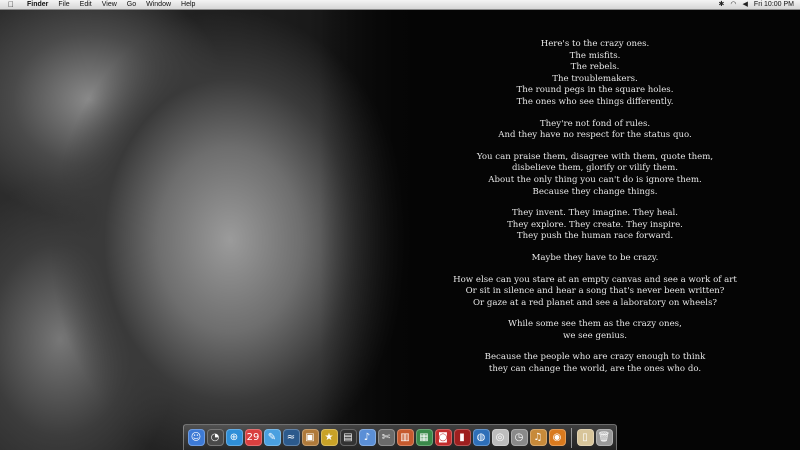  I want to click on radar-icon: ◉, so click(557, 437).